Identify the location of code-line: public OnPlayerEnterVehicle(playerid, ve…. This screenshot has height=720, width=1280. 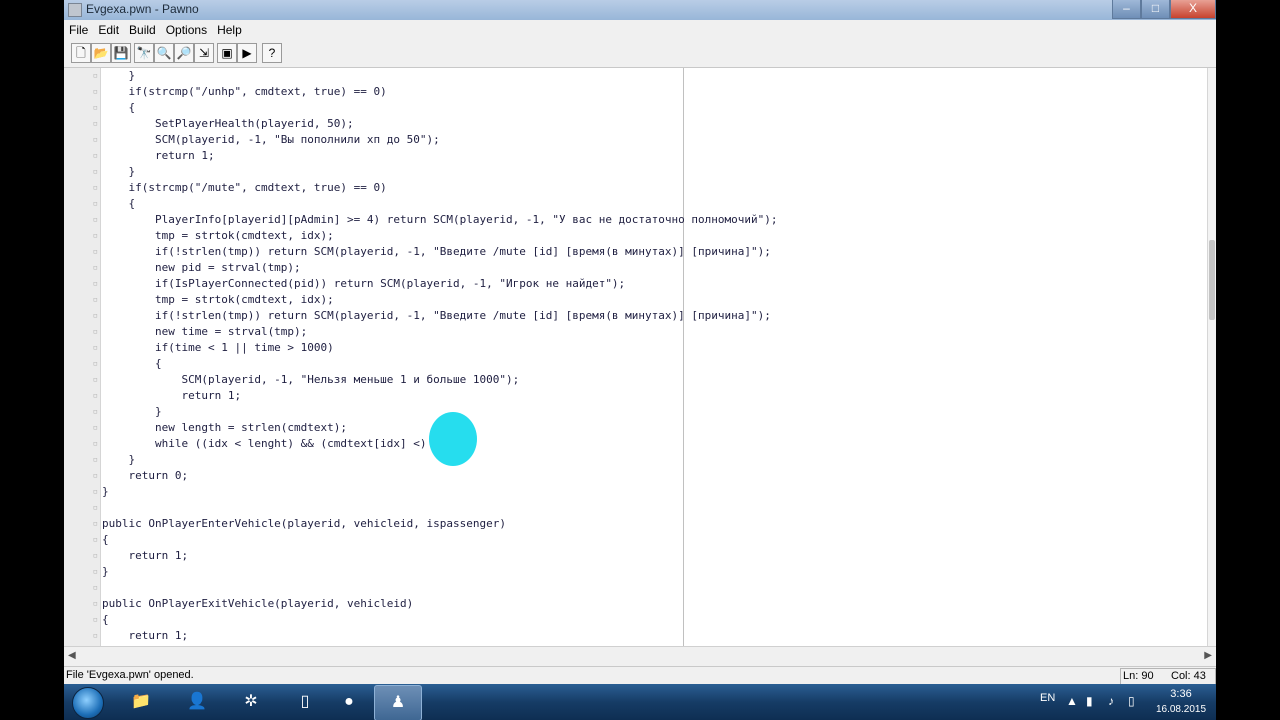
(304, 524).